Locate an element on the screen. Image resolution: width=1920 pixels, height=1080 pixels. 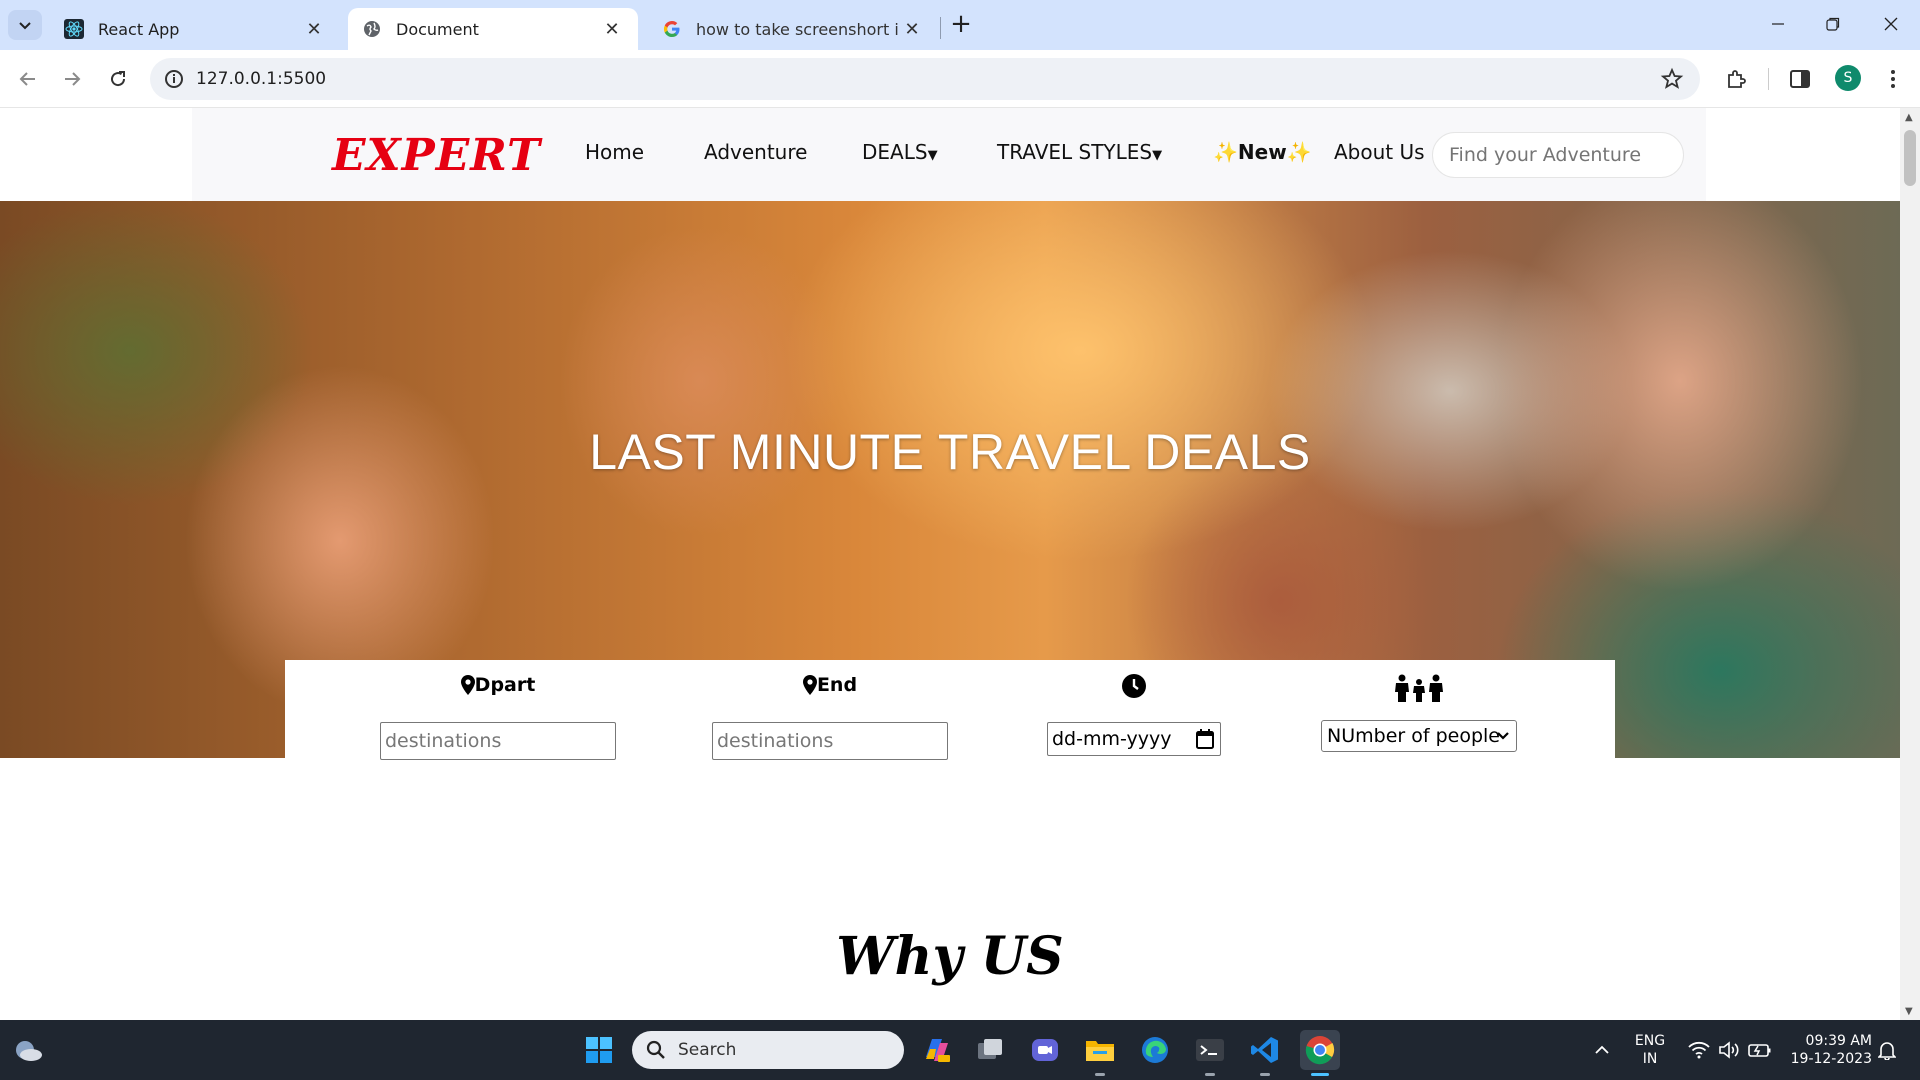
nav-new-label: New is located at coordinates (1262, 152).